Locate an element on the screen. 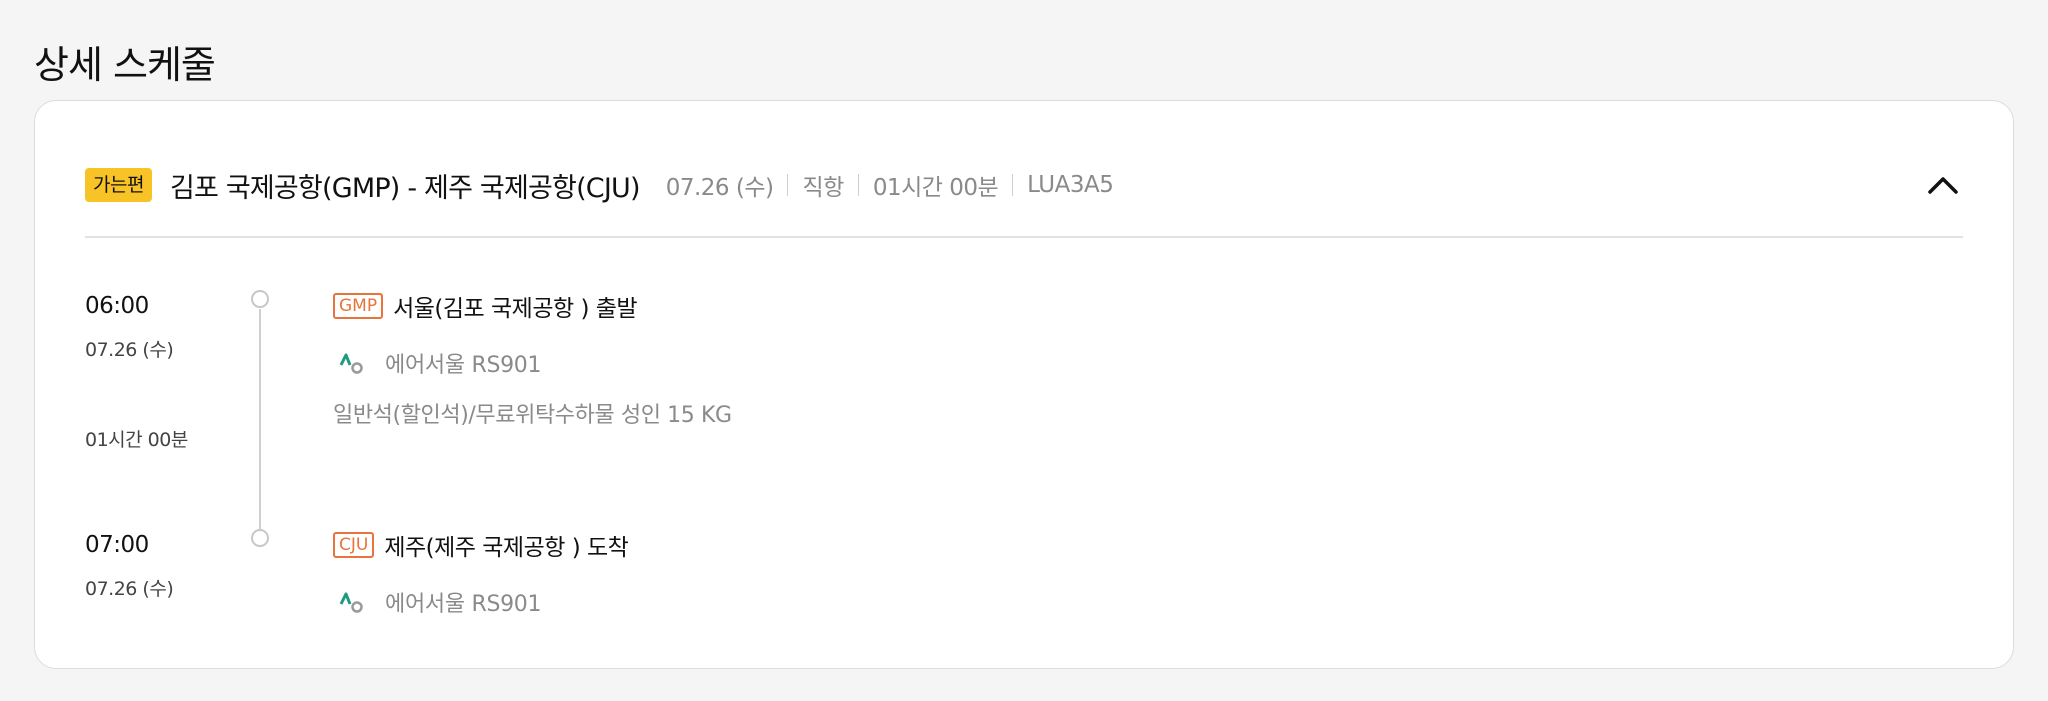 This screenshot has height=701, width=2048. arrival-airport-code: CJU is located at coordinates (354, 545).